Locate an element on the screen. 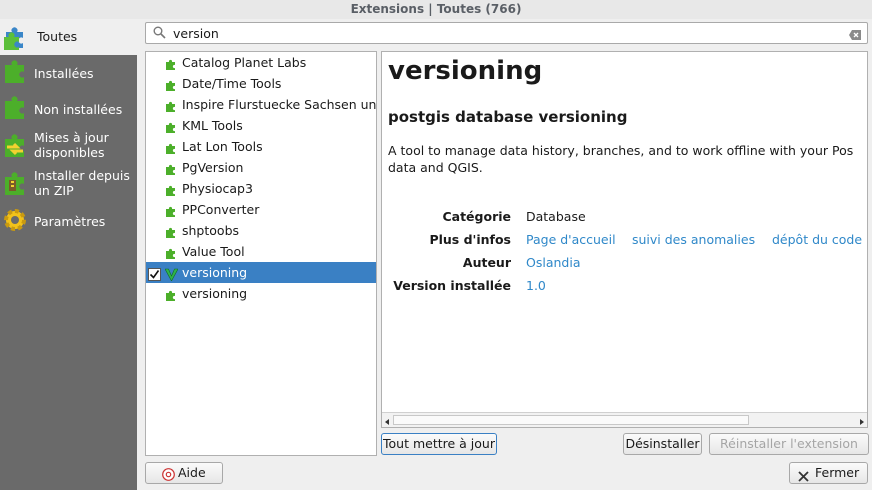 This screenshot has height=490, width=872. sidebar-item-label: Mises à jour disponibles is located at coordinates (71, 145).